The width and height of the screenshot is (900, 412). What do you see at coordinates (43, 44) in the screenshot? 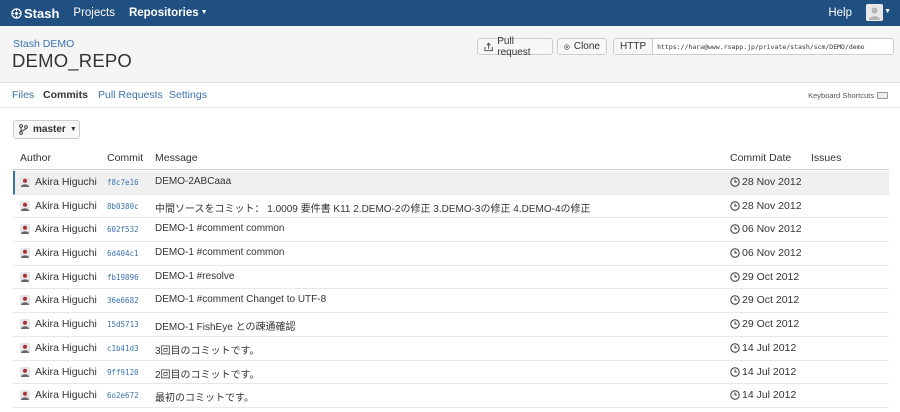
I see `project-link: Stash DEMO` at bounding box center [43, 44].